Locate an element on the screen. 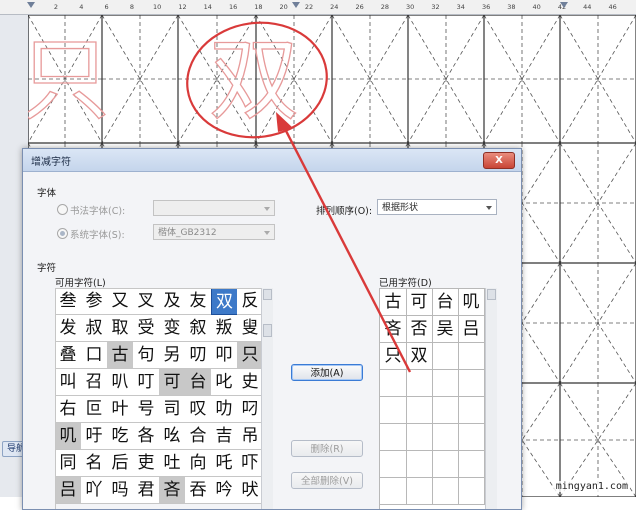 This screenshot has height=510, width=636. arrow-line is located at coordinates (346, 248).